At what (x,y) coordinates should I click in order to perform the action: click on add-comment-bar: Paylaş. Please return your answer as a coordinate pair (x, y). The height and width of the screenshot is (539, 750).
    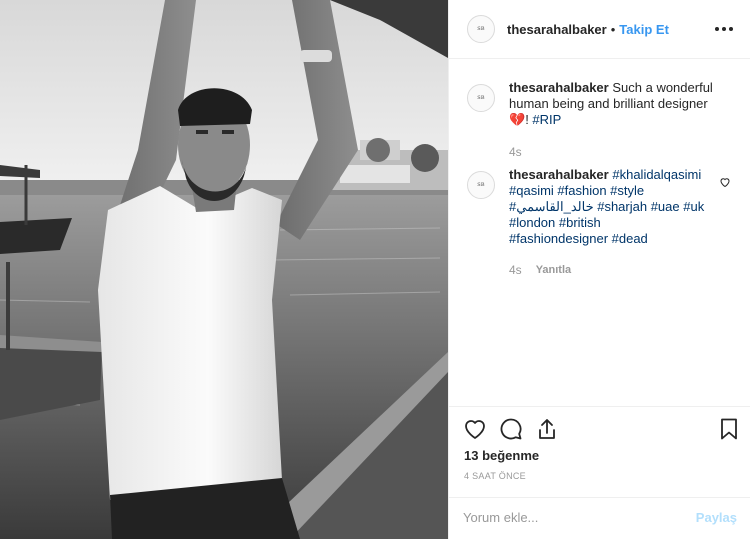
    Looking at the image, I should click on (599, 517).